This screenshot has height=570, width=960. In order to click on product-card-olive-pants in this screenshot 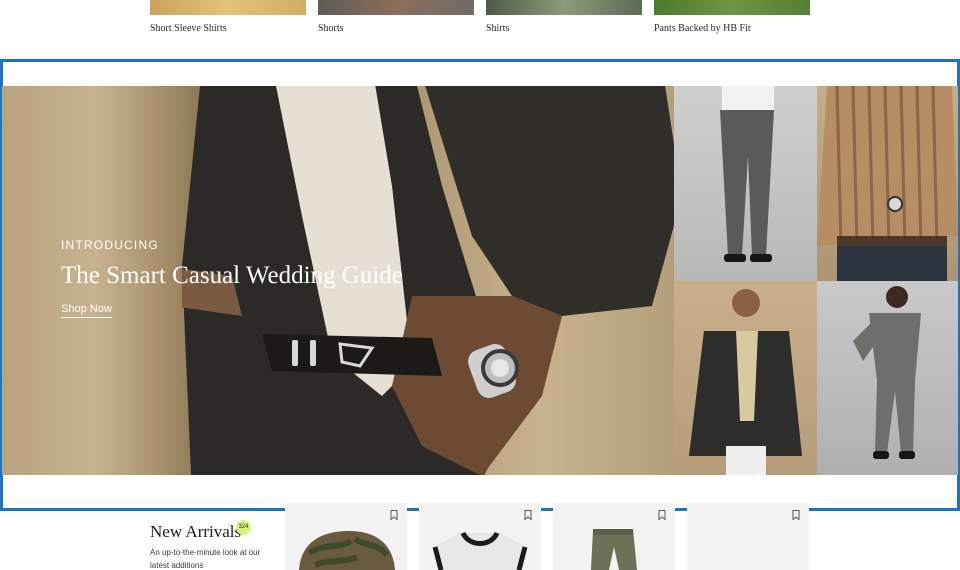, I will do `click(614, 536)`.